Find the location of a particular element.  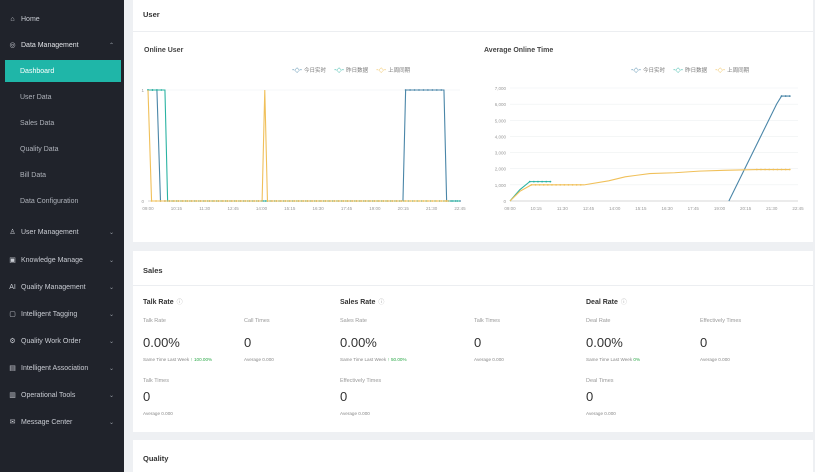

x-tick-label: 14:00 is located at coordinates (615, 208).